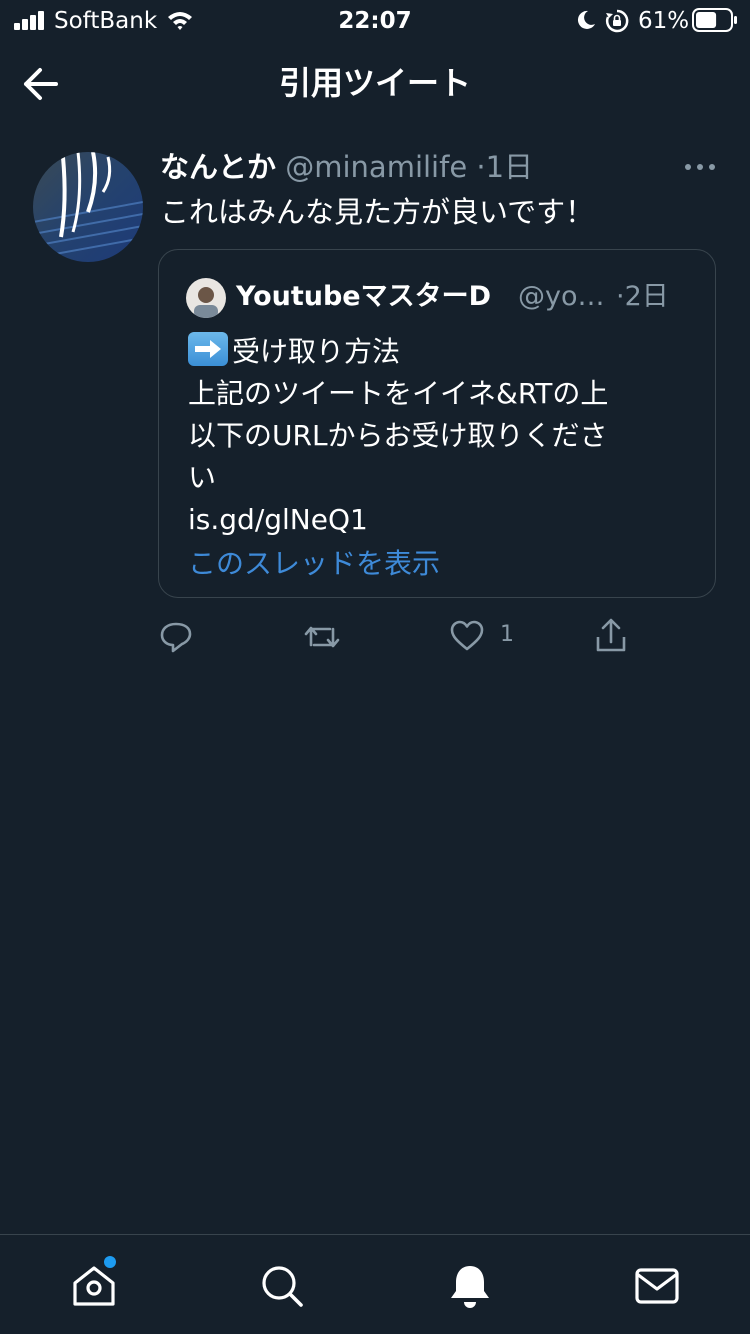 Image resolution: width=750 pixels, height=1334 pixels. Describe the element at coordinates (714, 20) in the screenshot. I see `battery-icon` at that location.